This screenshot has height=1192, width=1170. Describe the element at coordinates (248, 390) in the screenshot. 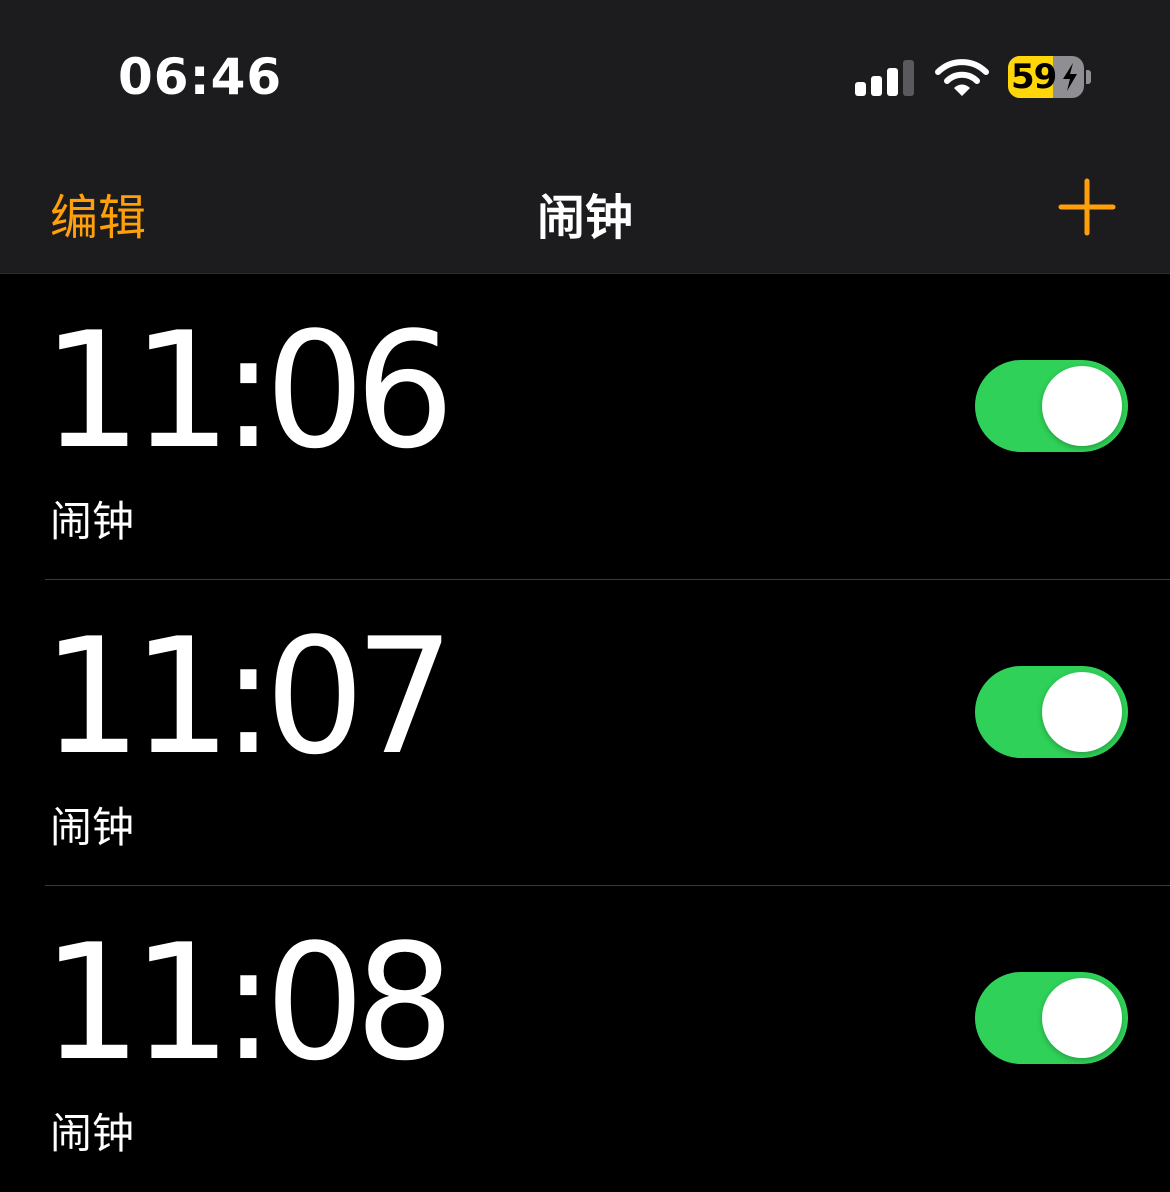

I see `alarm-time: 11:06` at that location.